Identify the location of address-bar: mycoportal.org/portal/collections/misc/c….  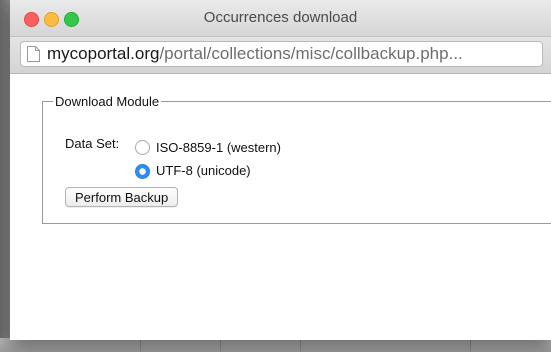
(280, 55).